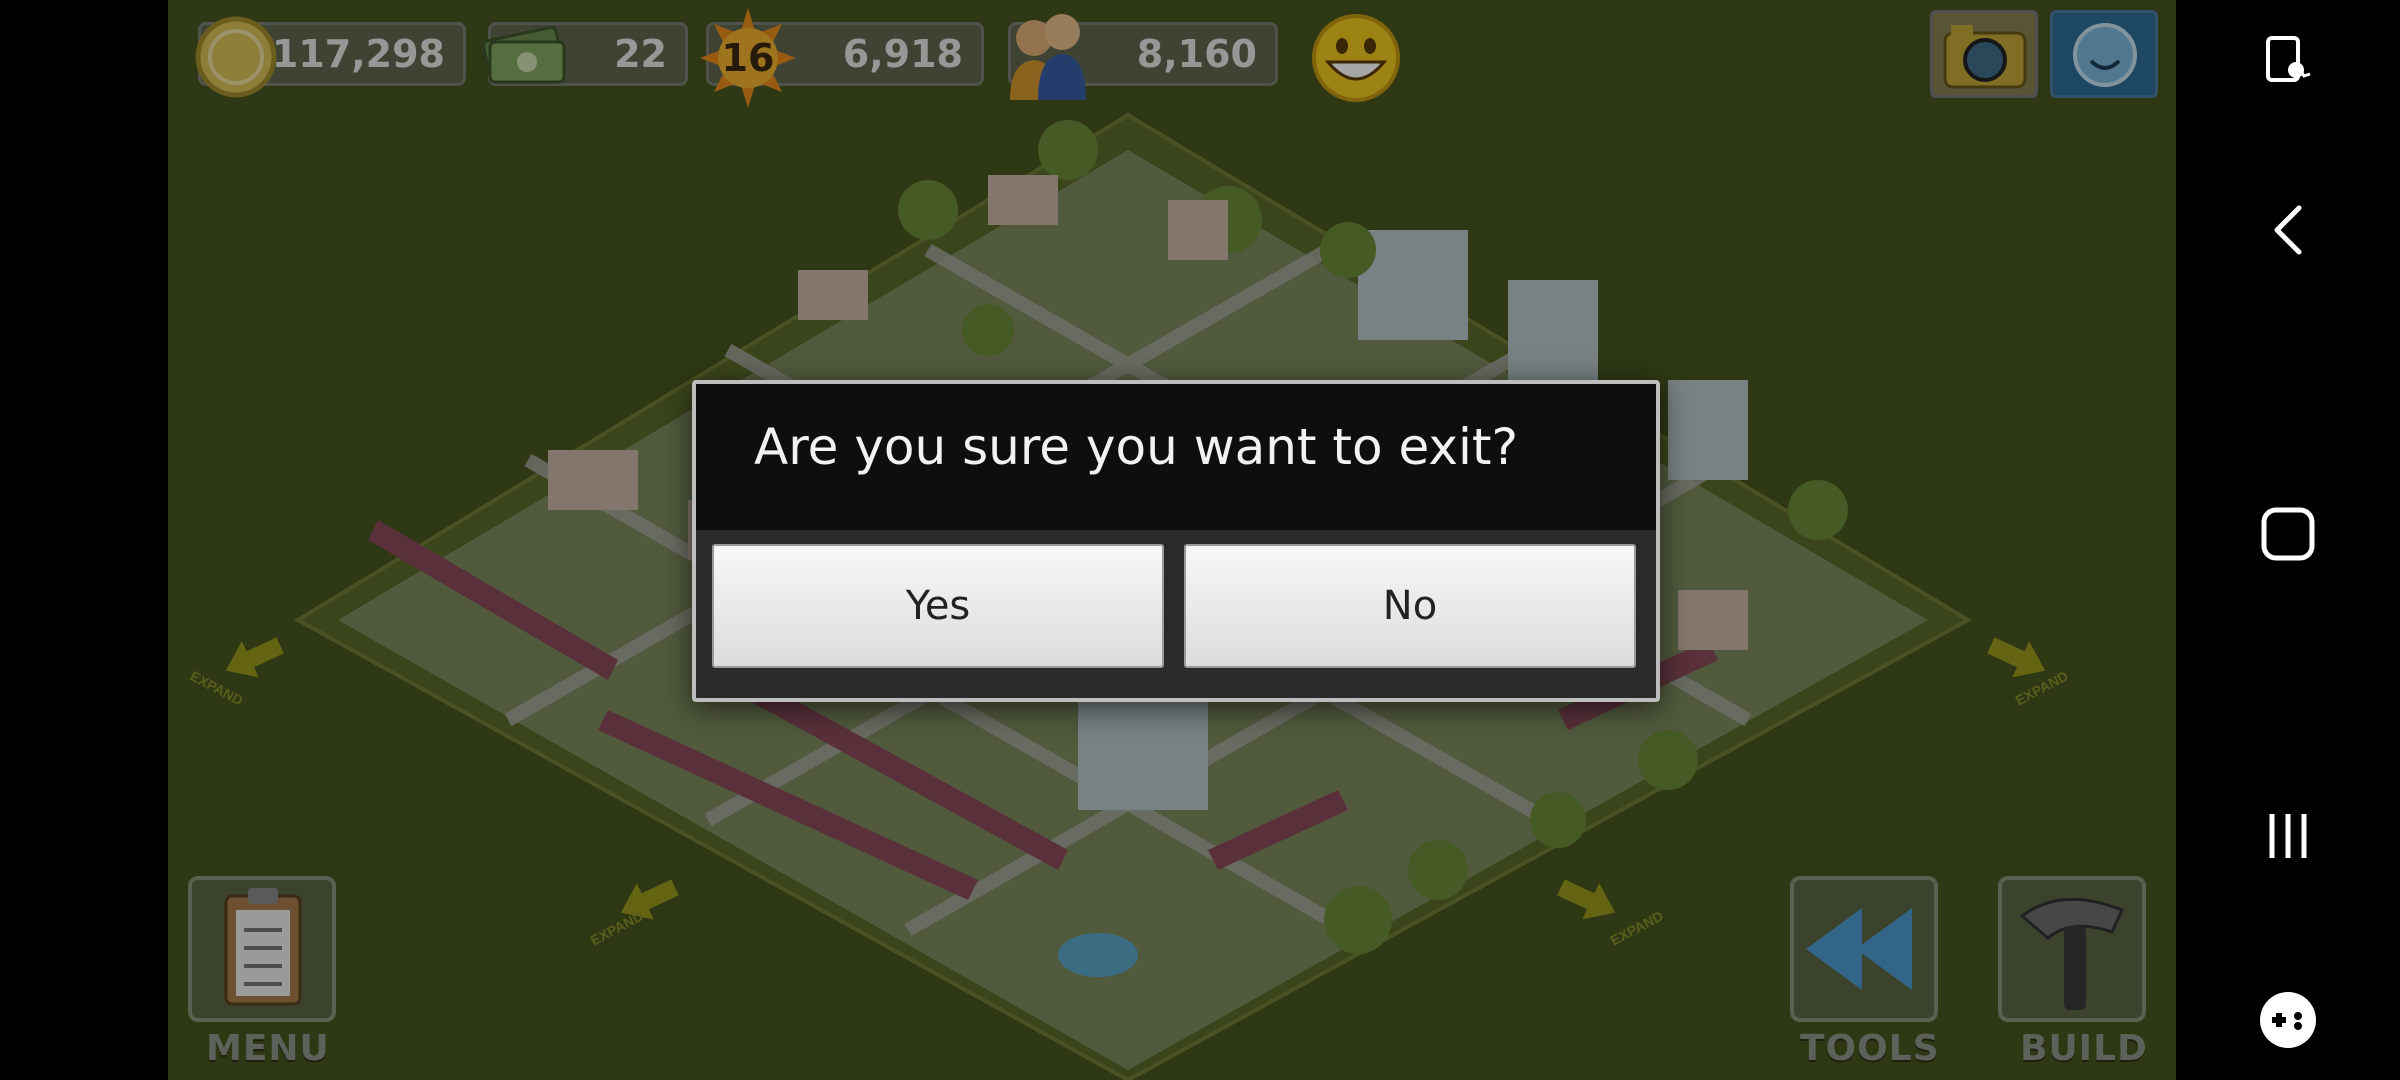 The width and height of the screenshot is (2400, 1080). I want to click on menu-label: MENU, so click(268, 1048).